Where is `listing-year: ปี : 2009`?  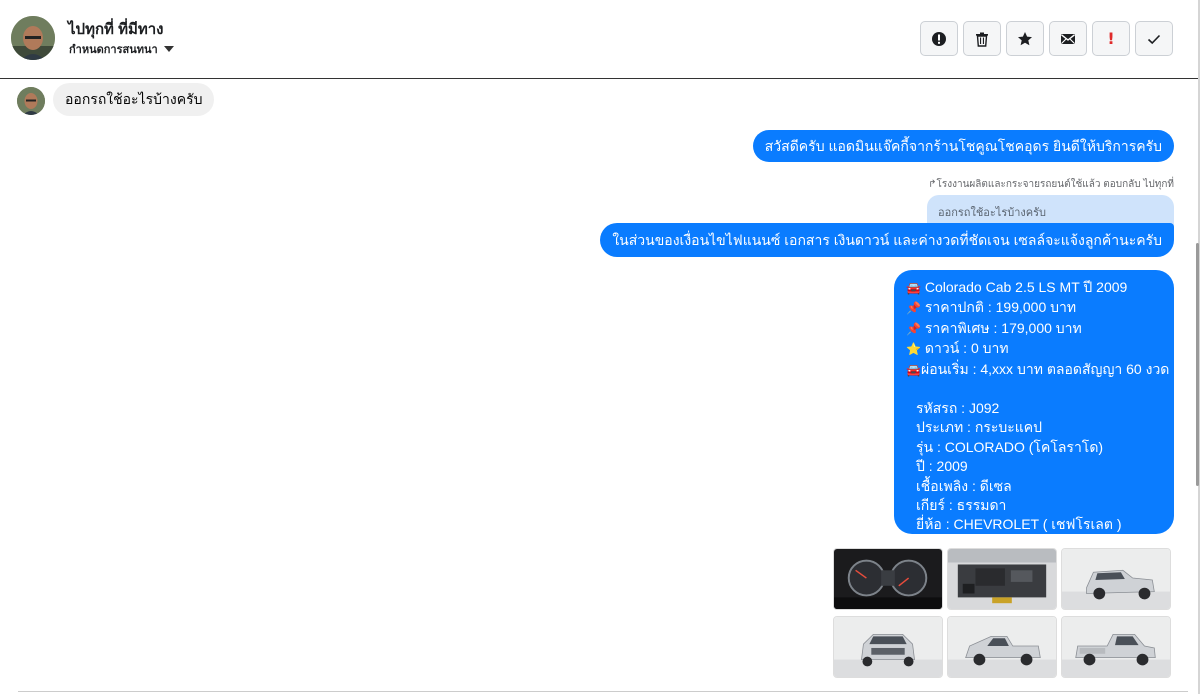
listing-year: ปี : 2009 is located at coordinates (942, 466).